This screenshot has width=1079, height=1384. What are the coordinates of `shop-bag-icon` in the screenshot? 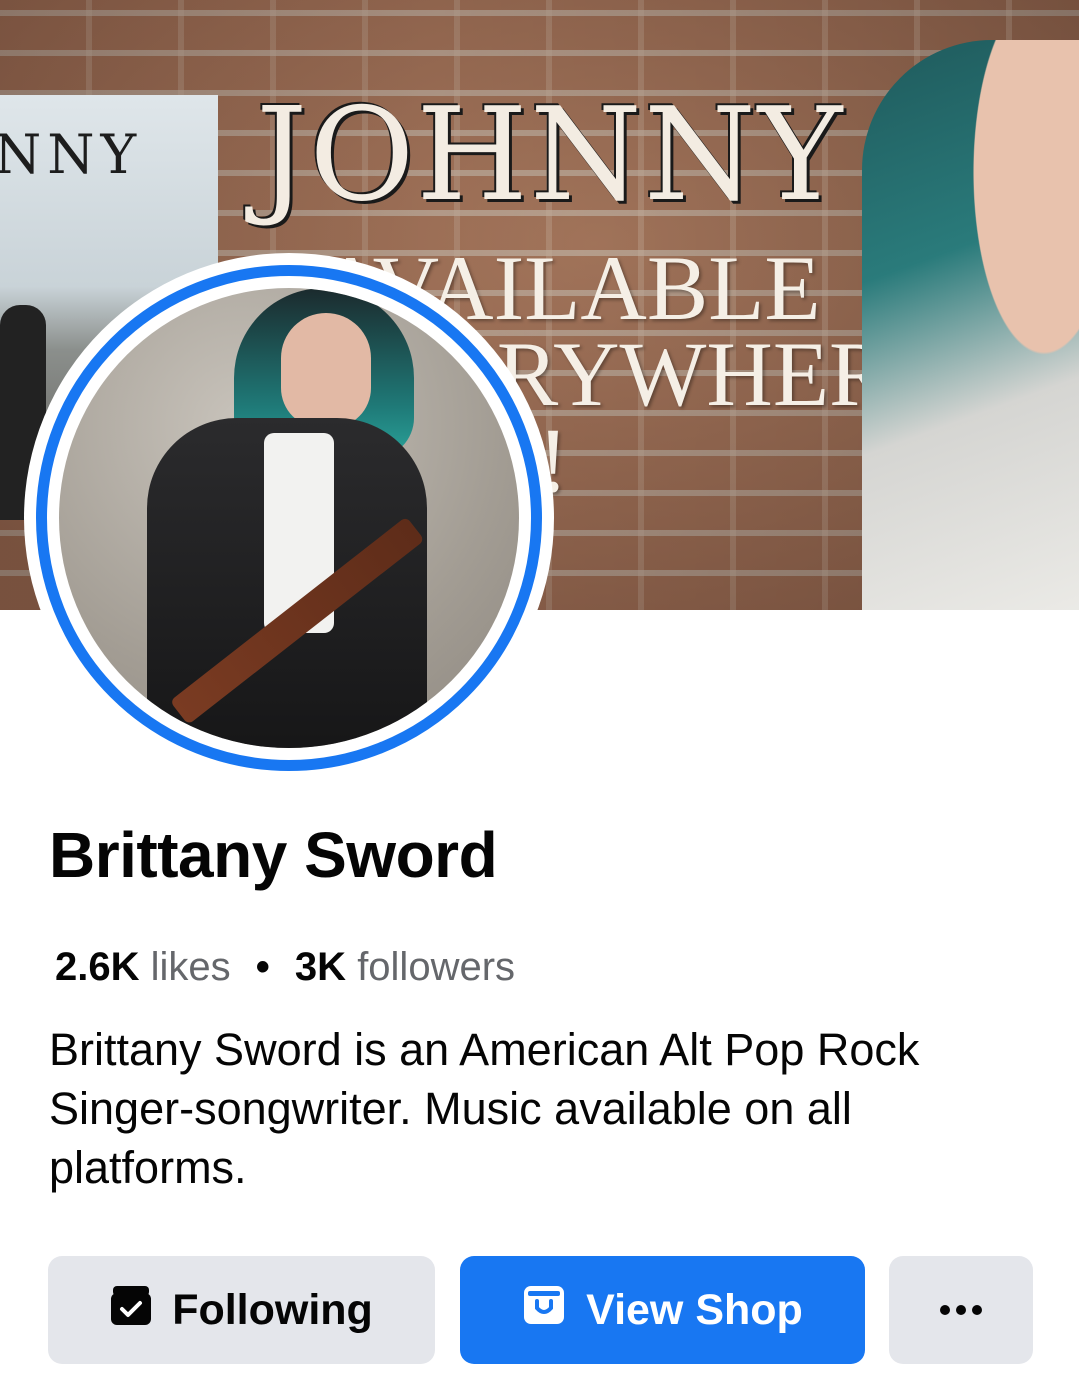 It's located at (544, 1310).